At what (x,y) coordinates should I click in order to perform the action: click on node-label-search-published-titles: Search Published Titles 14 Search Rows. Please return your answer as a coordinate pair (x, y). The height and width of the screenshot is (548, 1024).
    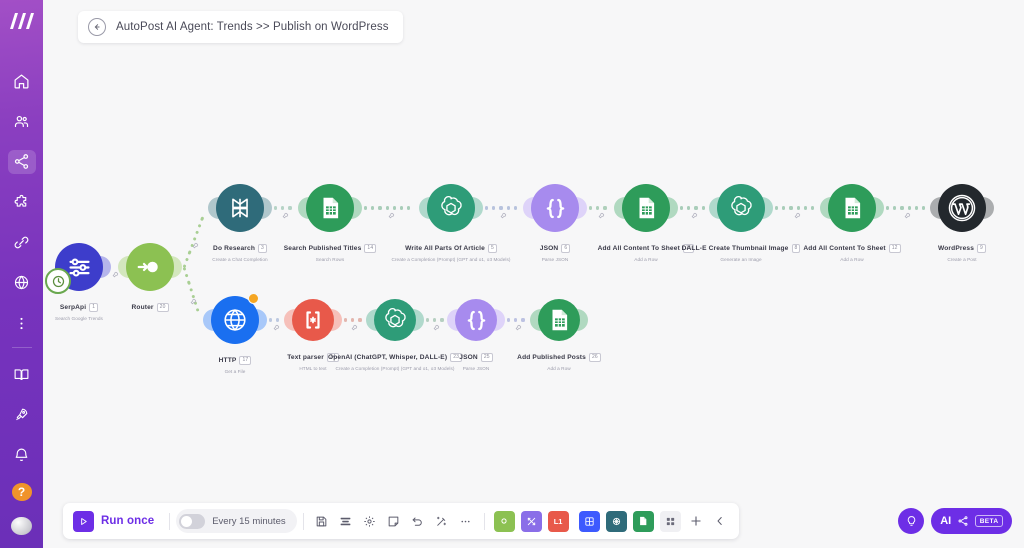
    Looking at the image, I should click on (330, 250).